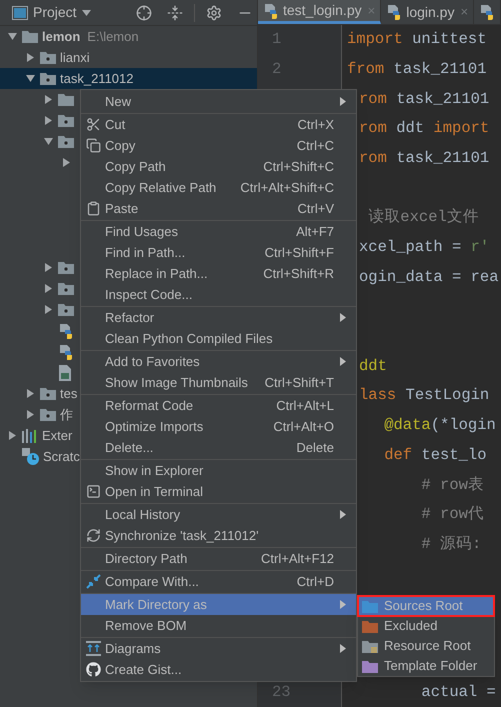 The width and height of the screenshot is (501, 707). What do you see at coordinates (69, 393) in the screenshot?
I see `tree-label: tes` at bounding box center [69, 393].